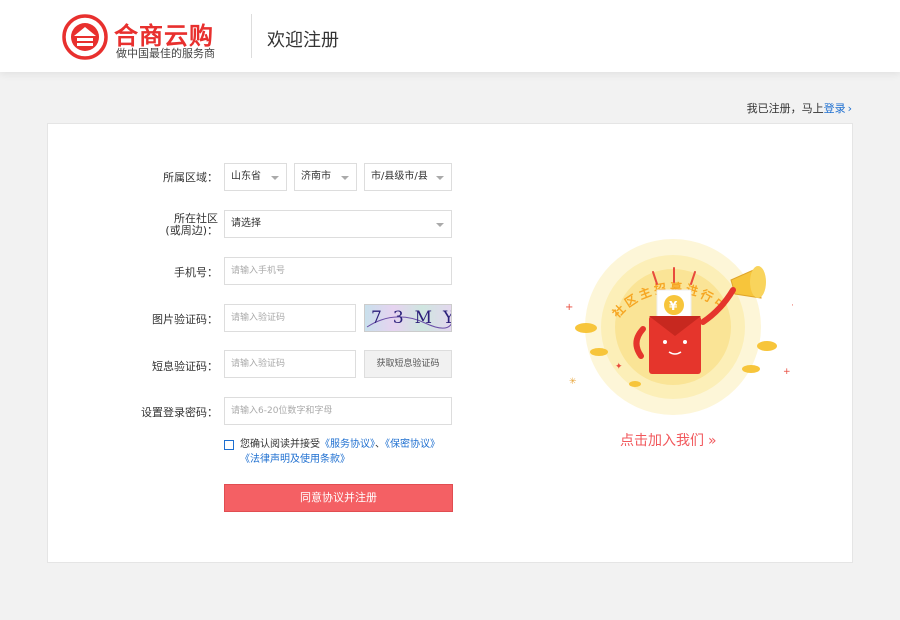 The width and height of the screenshot is (900, 620). What do you see at coordinates (412, 444) in the screenshot?
I see `privacy-agreement-link: 《保密协议》` at bounding box center [412, 444].